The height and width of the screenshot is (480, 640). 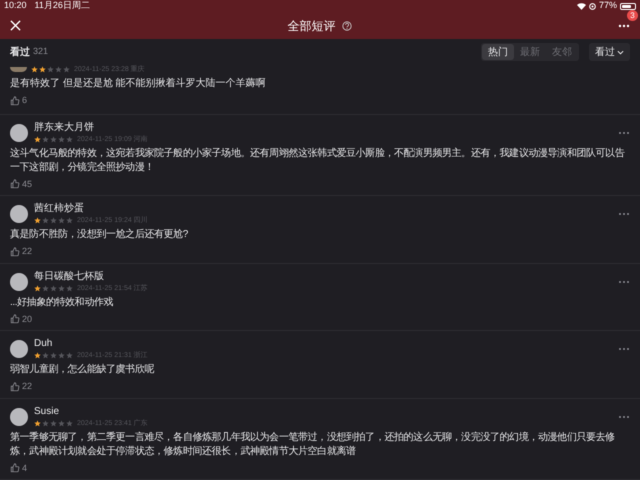 What do you see at coordinates (312, 26) in the screenshot?
I see `page-title: 全部短评` at bounding box center [312, 26].